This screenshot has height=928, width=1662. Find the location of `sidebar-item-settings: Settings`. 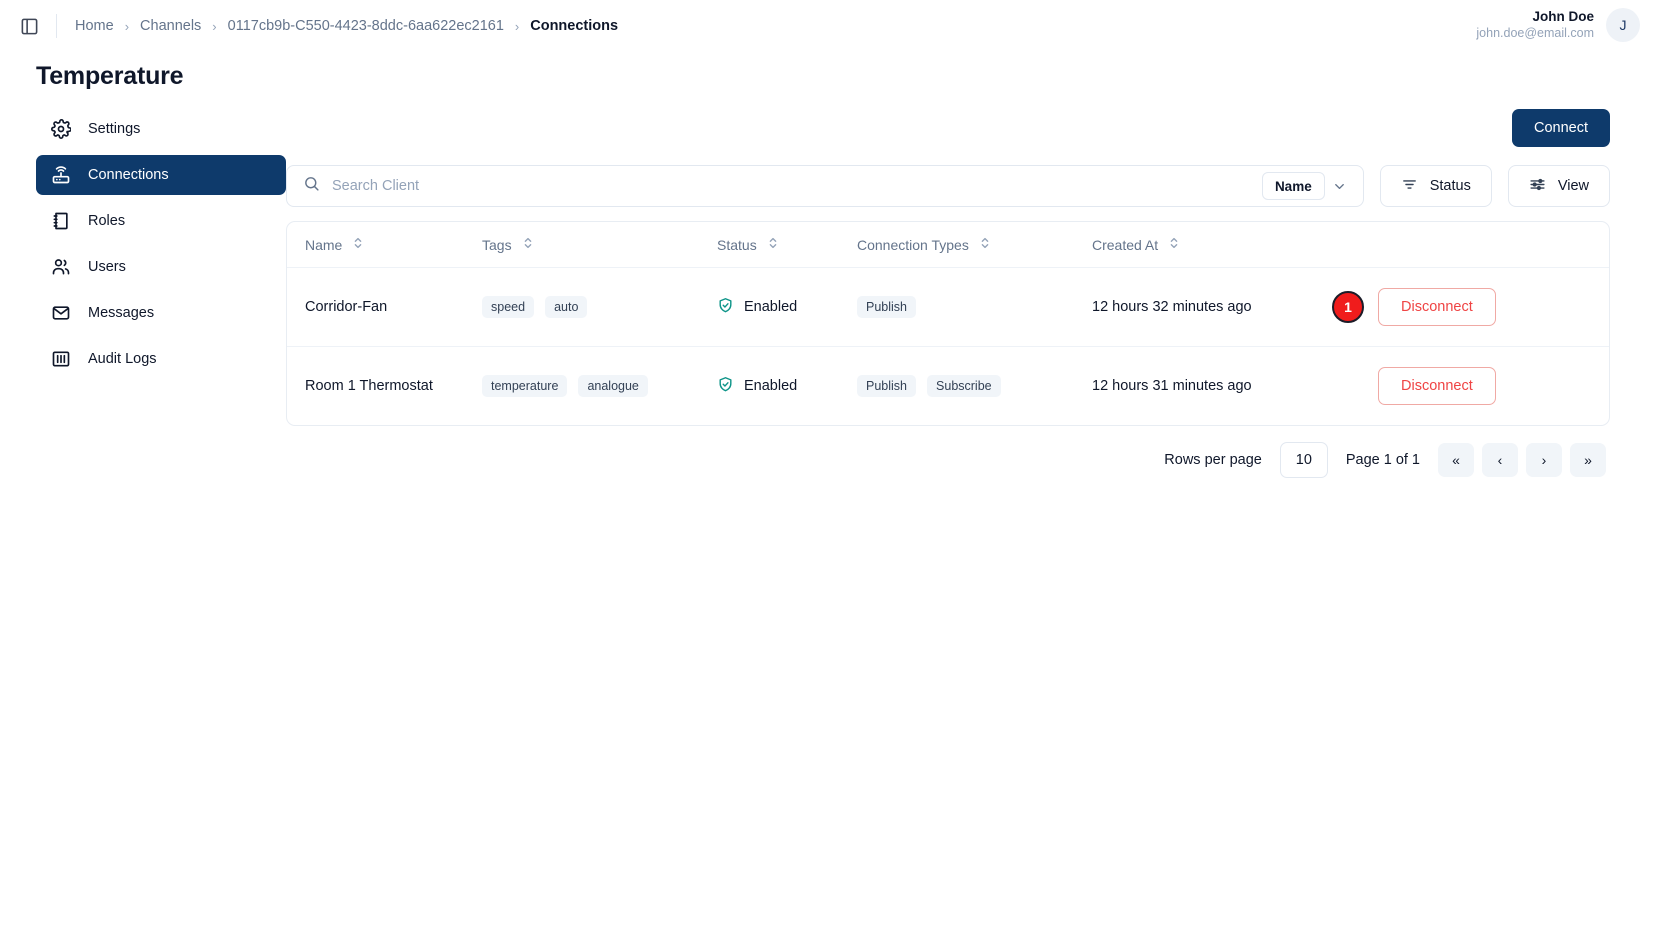

sidebar-item-settings: Settings is located at coordinates (161, 129).